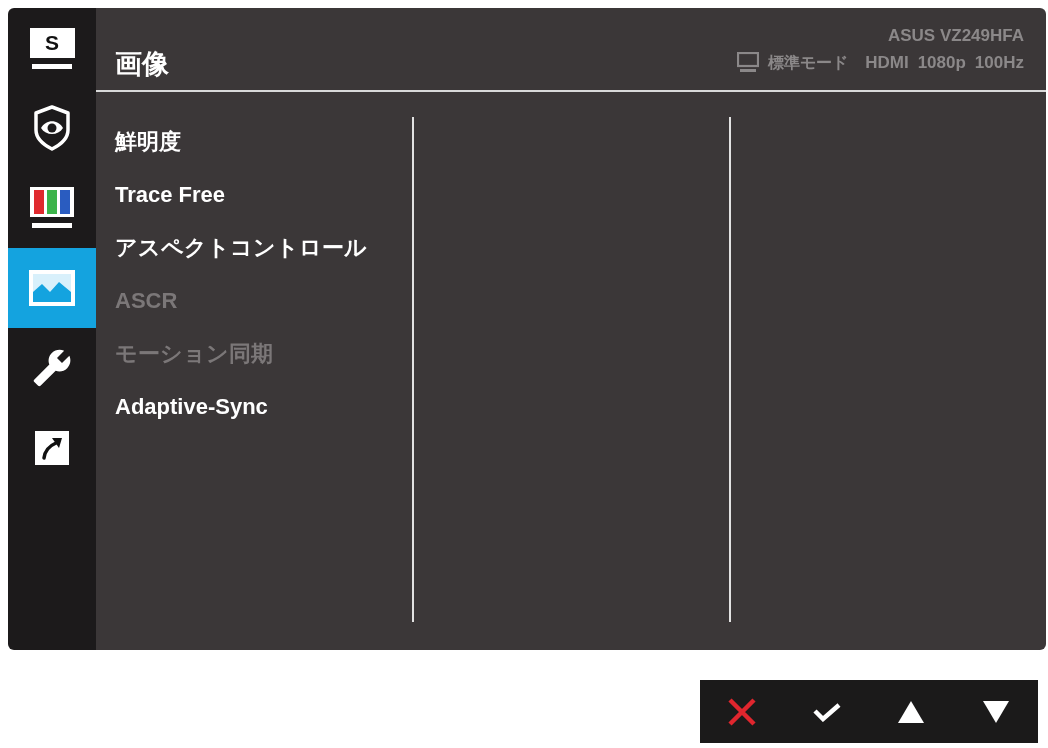 This screenshot has width=1048, height=748. Describe the element at coordinates (955, 35) in the screenshot. I see `model-name: ASUS VZ249HFA` at that location.